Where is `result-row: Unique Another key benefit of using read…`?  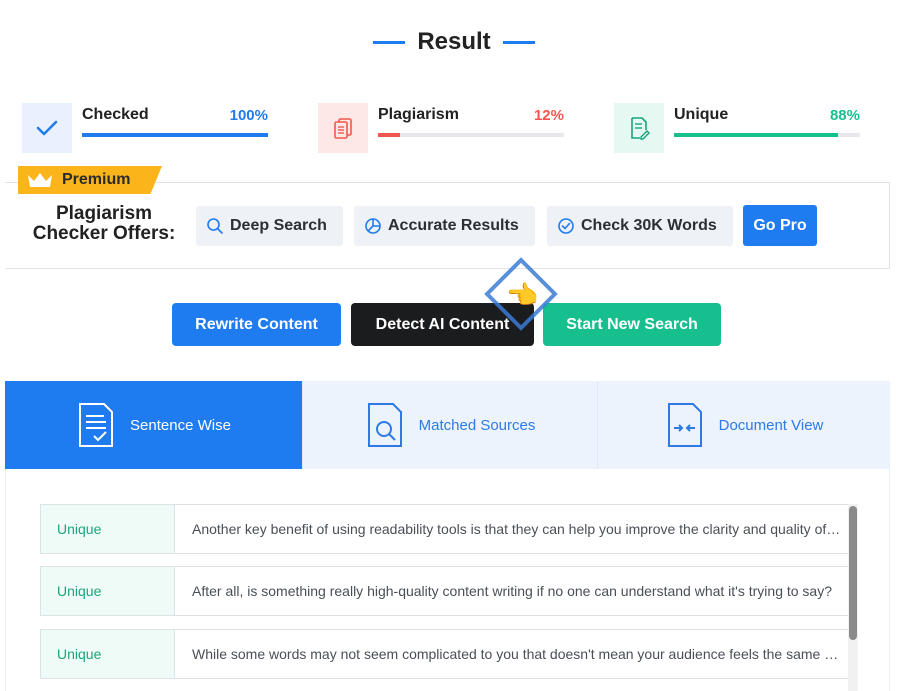 result-row: Unique Another key benefit of using read… is located at coordinates (445, 529).